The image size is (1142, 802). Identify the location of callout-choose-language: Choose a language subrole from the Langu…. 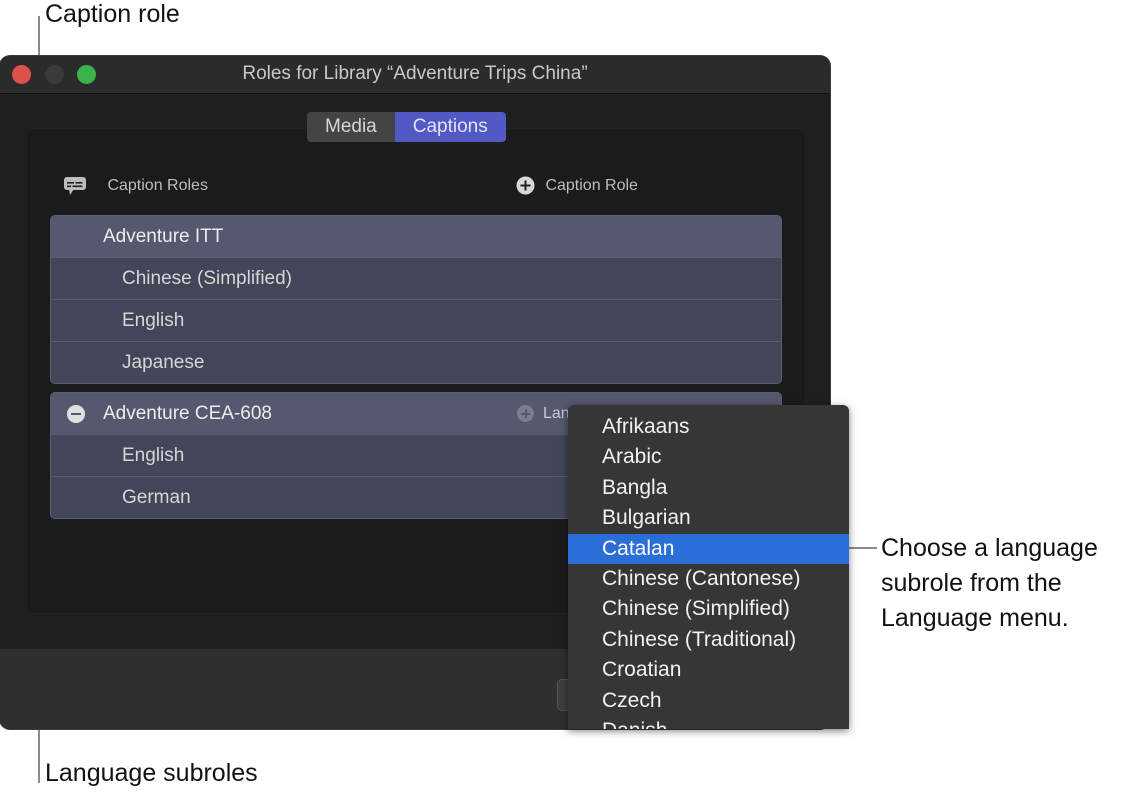
(989, 583).